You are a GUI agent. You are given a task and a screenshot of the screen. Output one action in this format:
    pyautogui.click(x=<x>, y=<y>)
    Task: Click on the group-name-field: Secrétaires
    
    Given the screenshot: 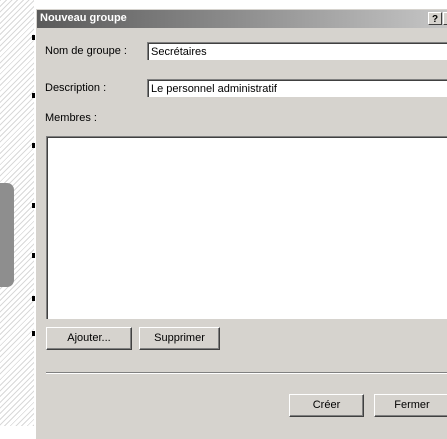 What is the action you would take?
    pyautogui.click(x=297, y=51)
    